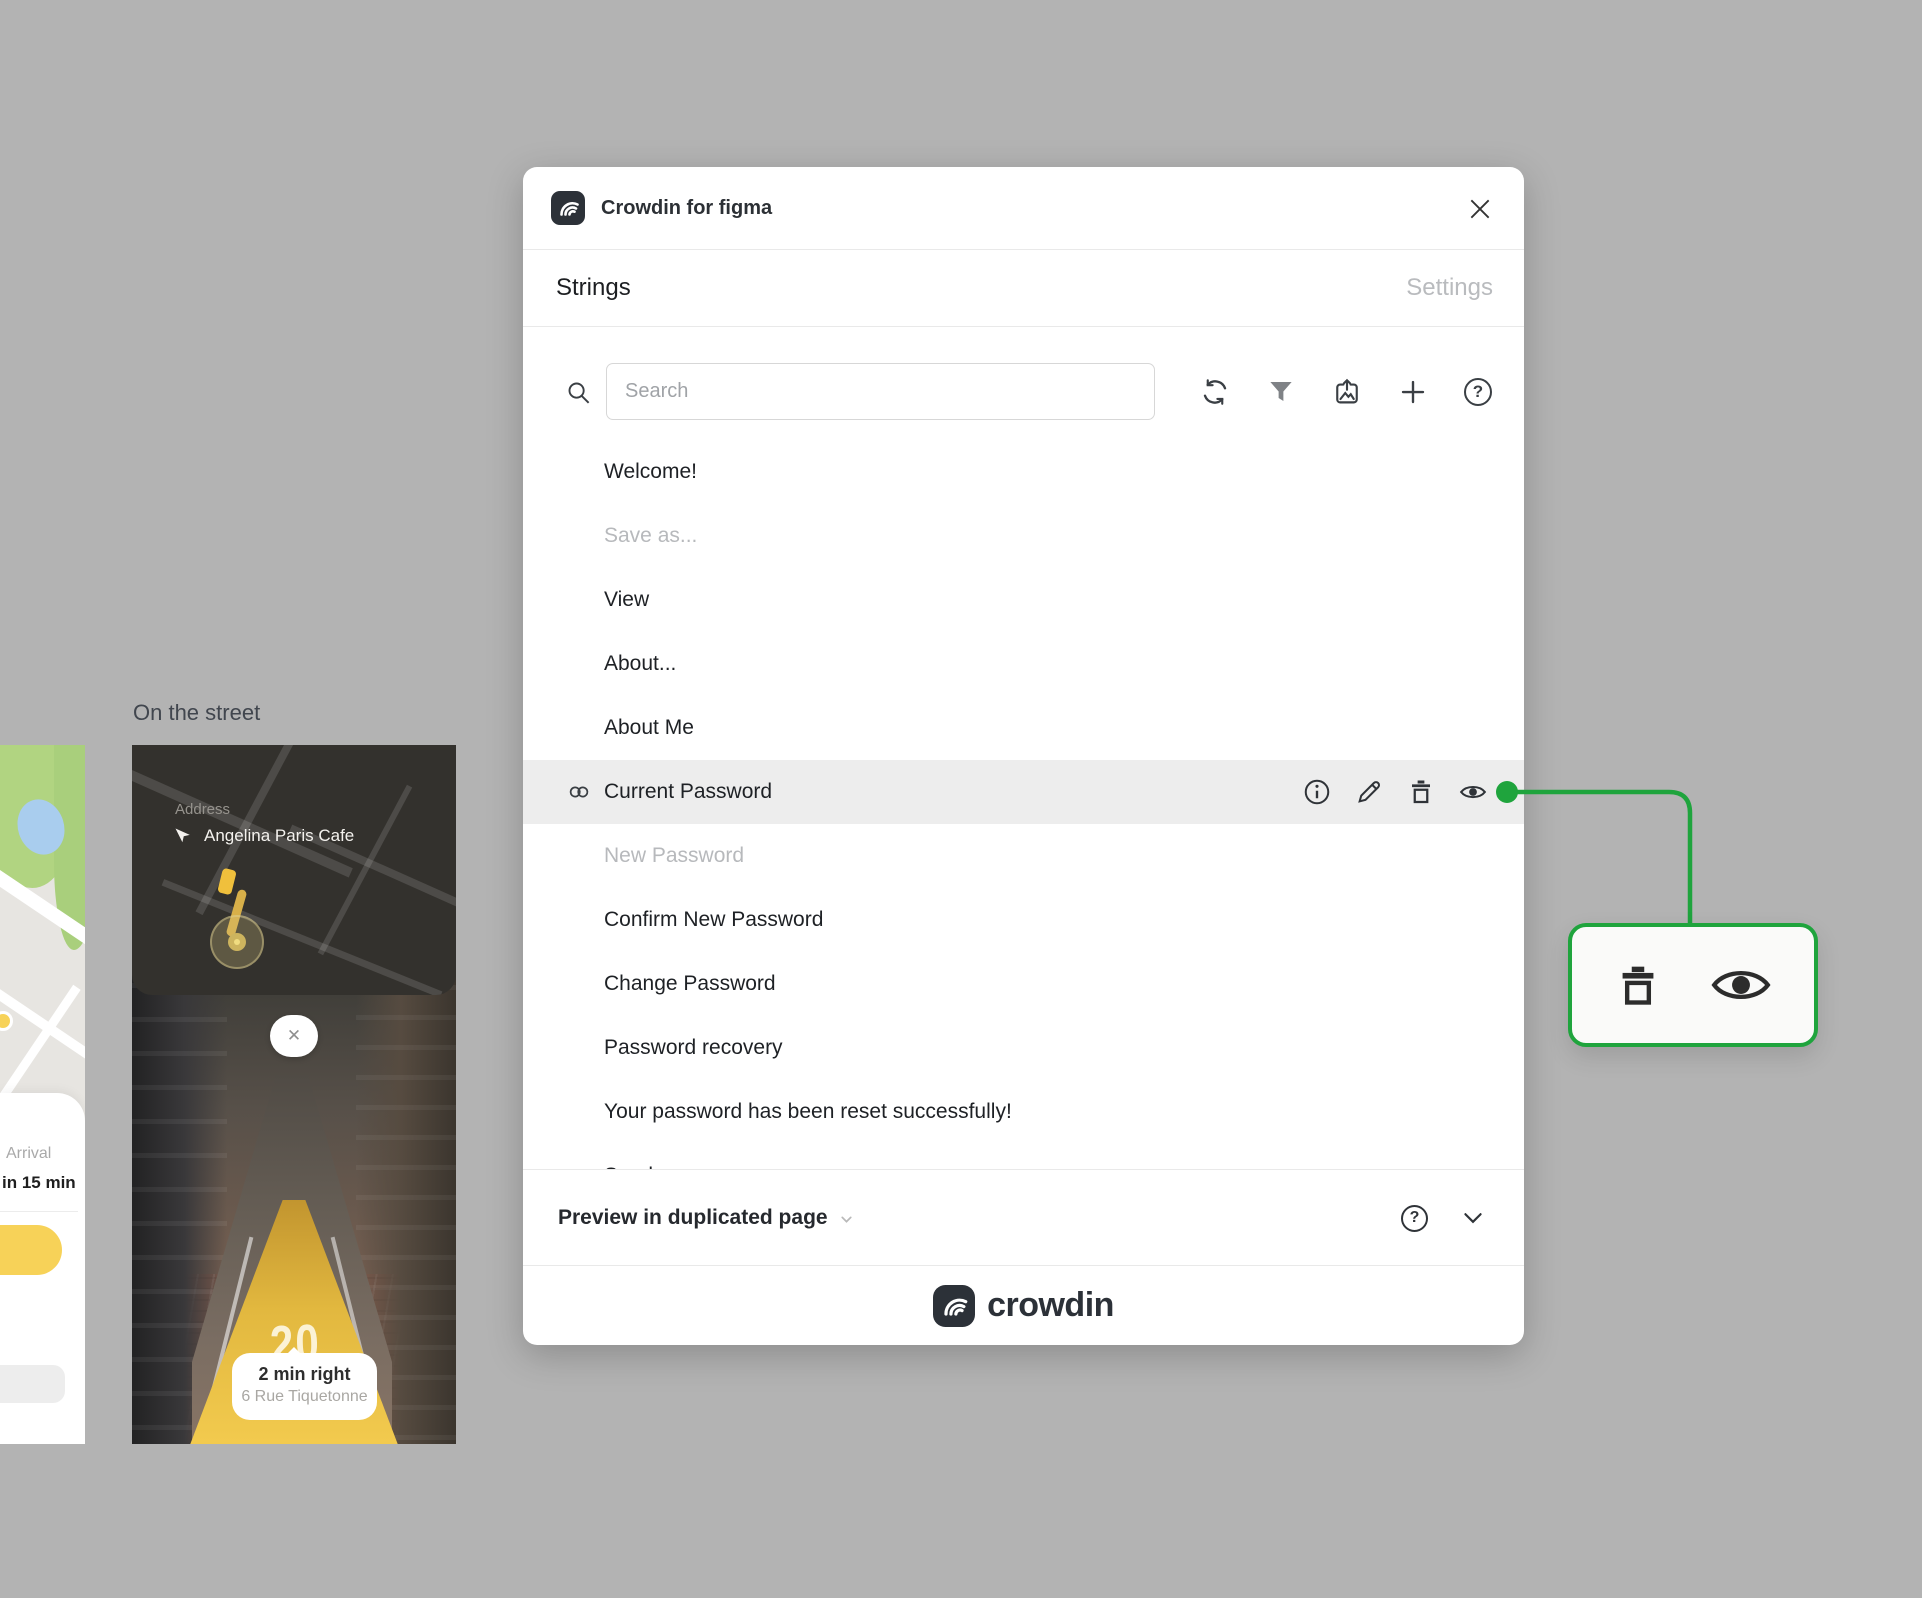 The width and height of the screenshot is (1922, 1598). I want to click on string-row: View, so click(1023, 600).